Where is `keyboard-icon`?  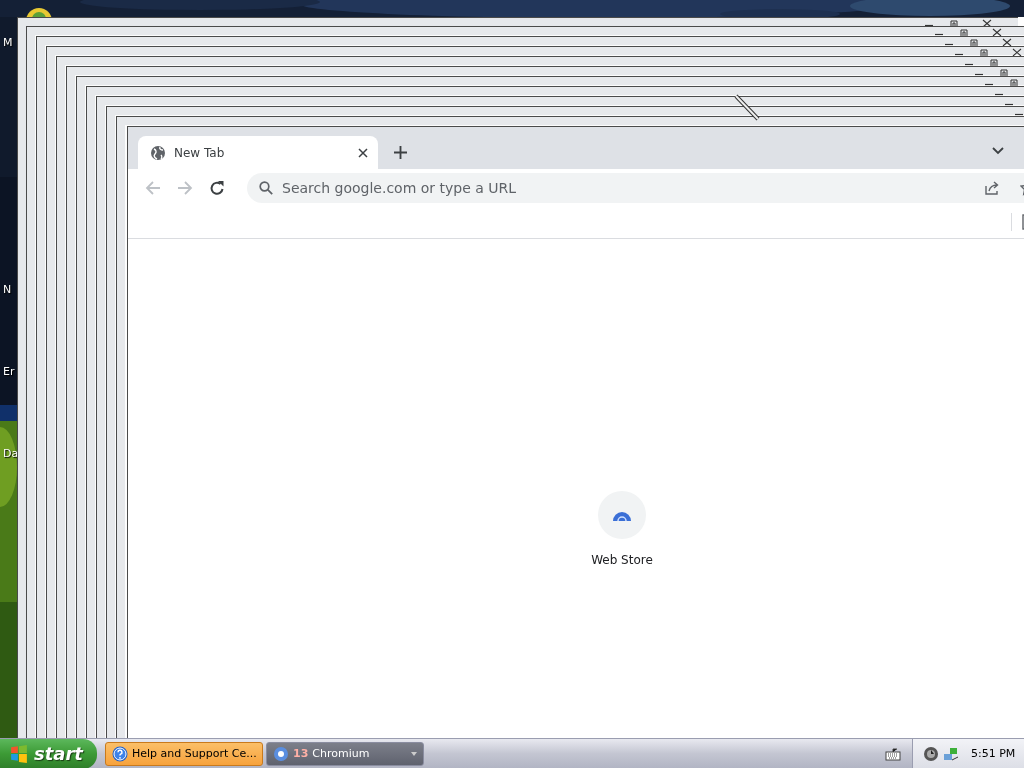 keyboard-icon is located at coordinates (893, 753).